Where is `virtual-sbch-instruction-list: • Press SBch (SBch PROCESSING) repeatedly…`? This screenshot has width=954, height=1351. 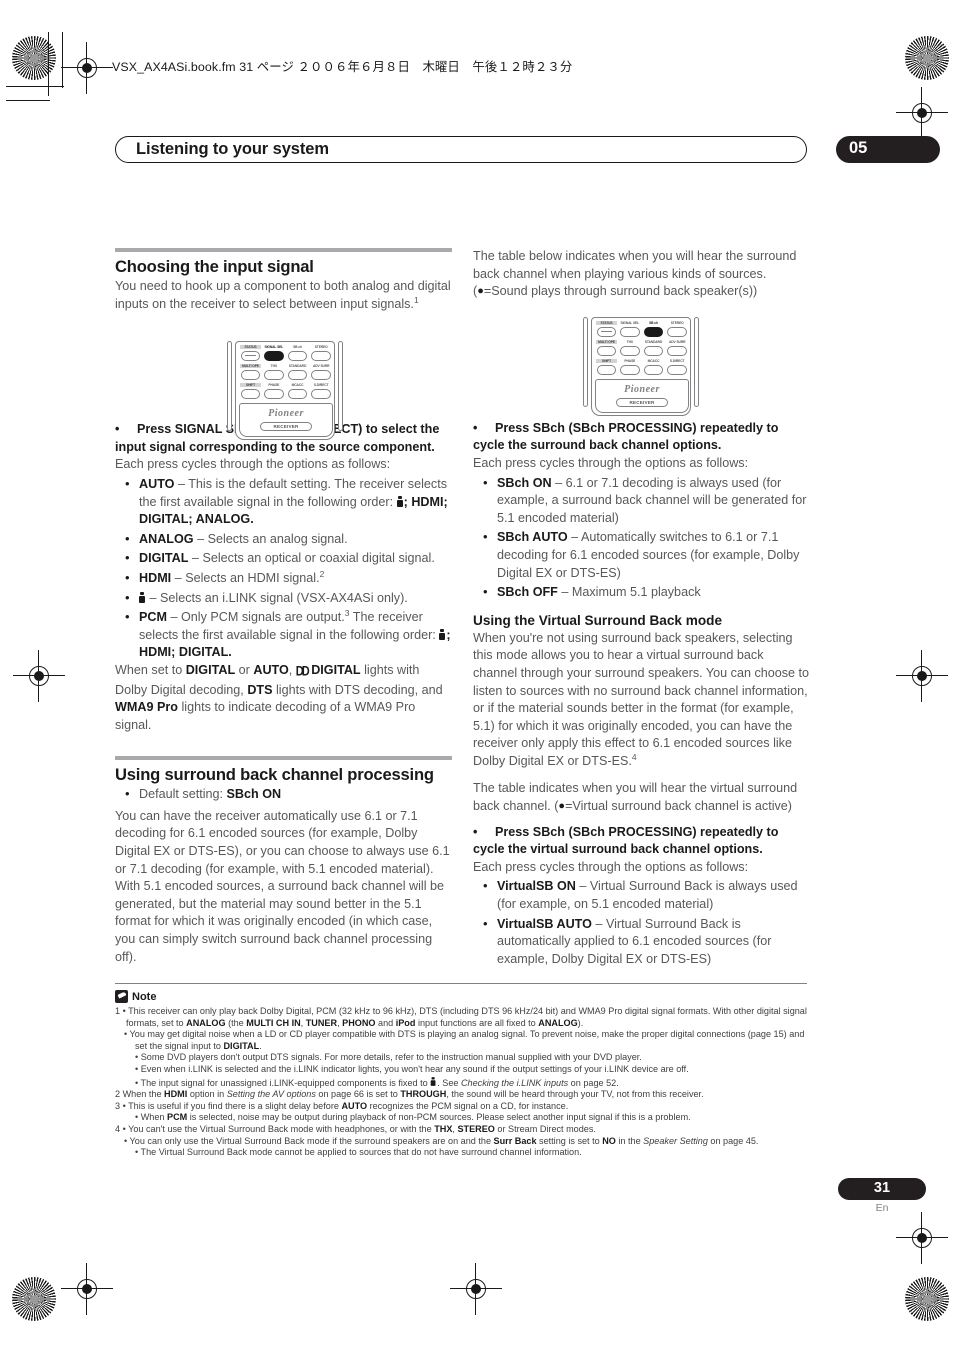
virtual-sbch-instruction-list: • Press SBch (SBch PROCESSING) repeatedly… is located at coordinates (641, 841).